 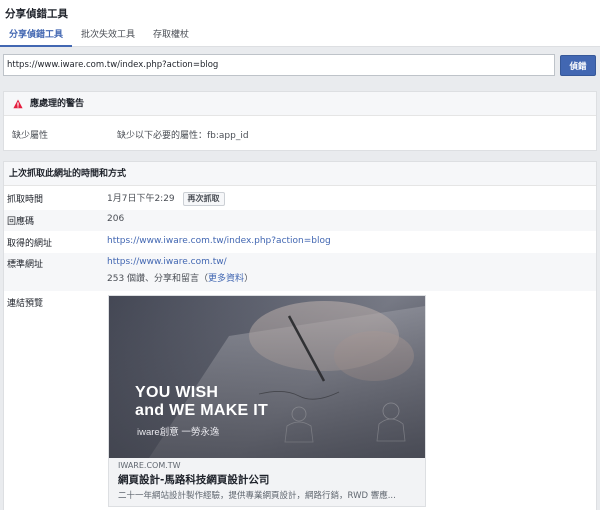 I want to click on app-title: 分享偵錯工具, so click(x=36, y=14).